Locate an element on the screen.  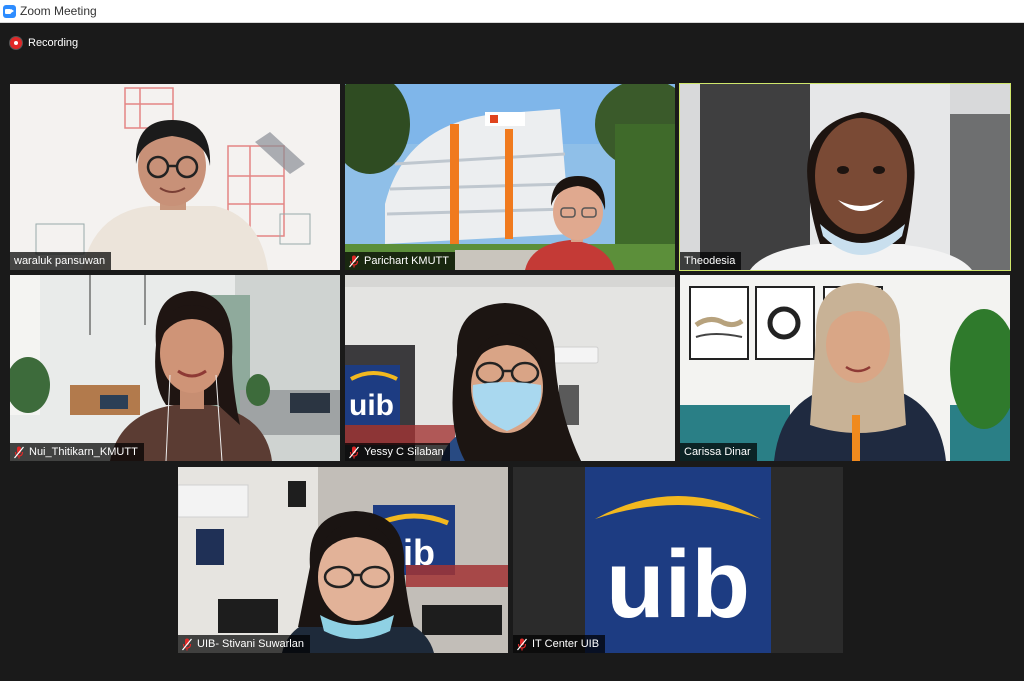
participant-name-tag: Carissa Dinar is located at coordinates (718, 452).